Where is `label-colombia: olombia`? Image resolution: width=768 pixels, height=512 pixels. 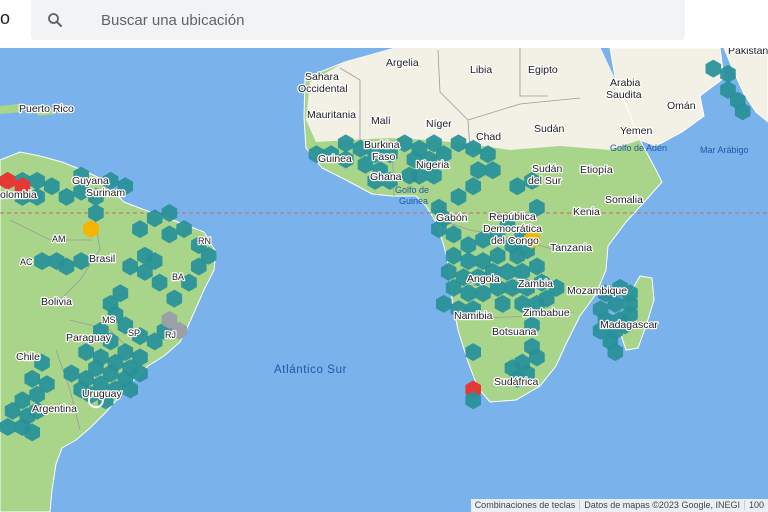
label-colombia: olombia is located at coordinates (18, 195).